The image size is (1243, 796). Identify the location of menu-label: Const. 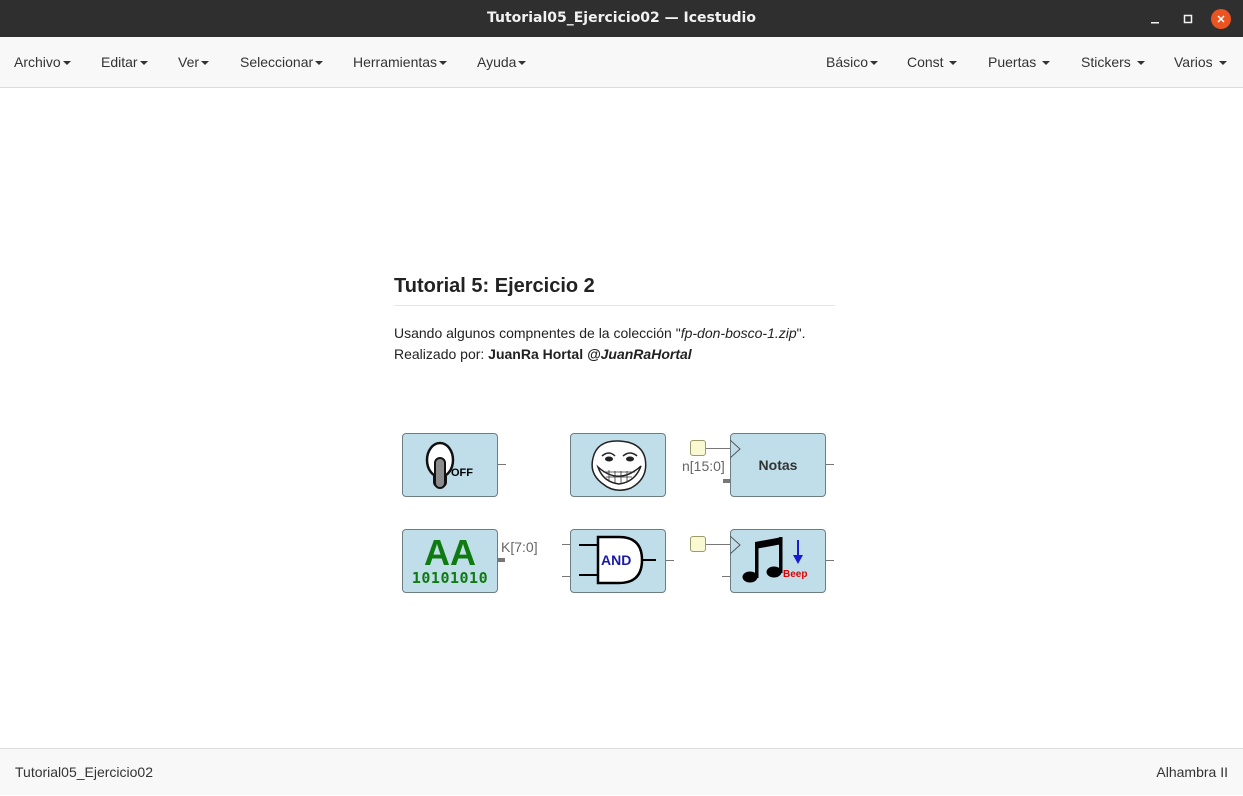
(925, 62).